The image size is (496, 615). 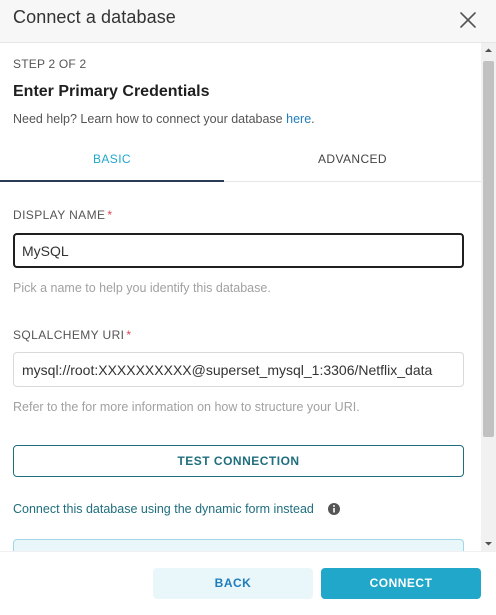 I want to click on sqlalchemy-uri-label: SQLALCHEMY URI *, so click(x=72, y=335).